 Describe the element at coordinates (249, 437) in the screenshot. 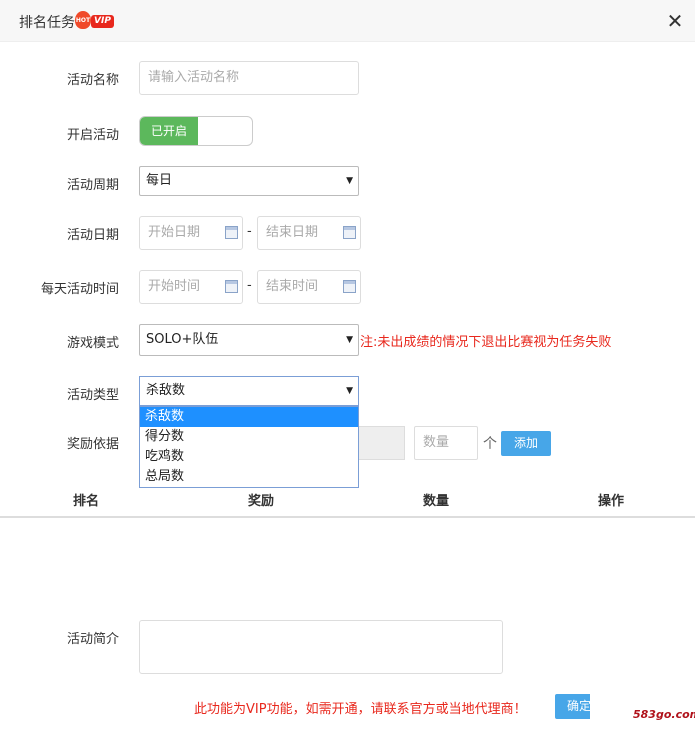

I see `option-score: 得分数` at that location.